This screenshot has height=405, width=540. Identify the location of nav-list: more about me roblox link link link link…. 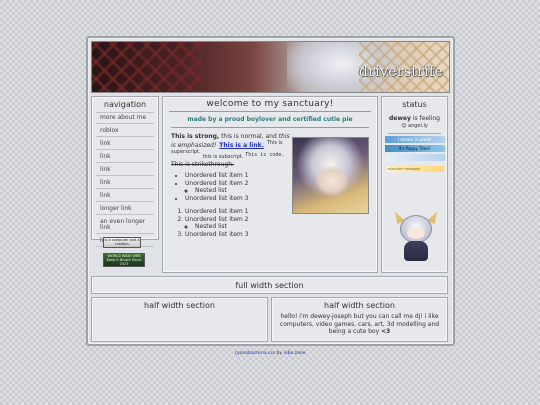
(125, 180).